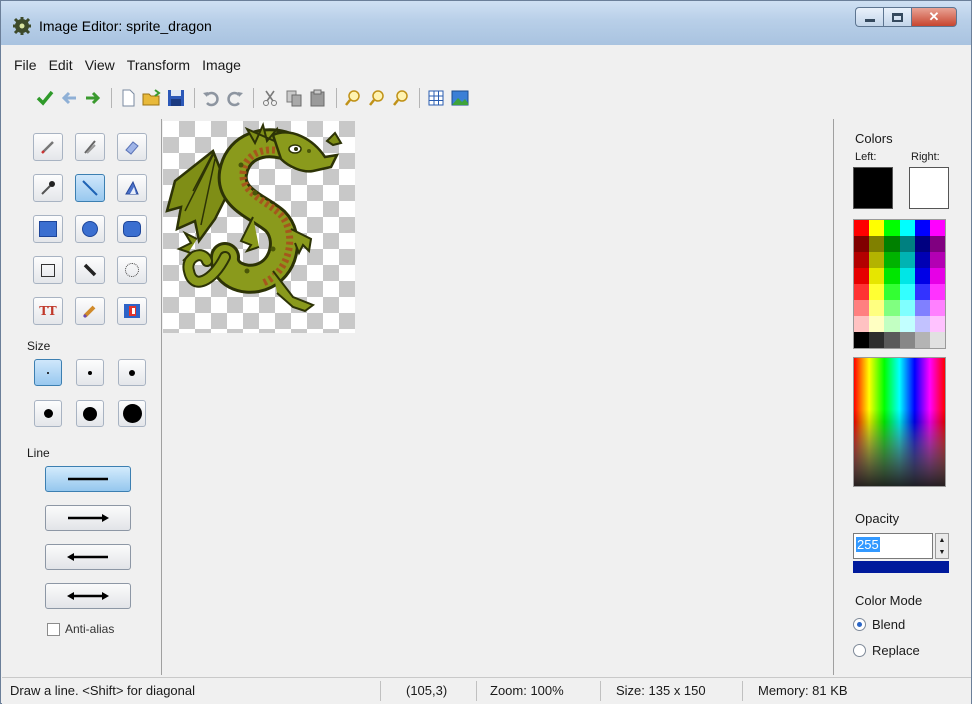  Describe the element at coordinates (897, 17) in the screenshot. I see `maximize-button` at that location.